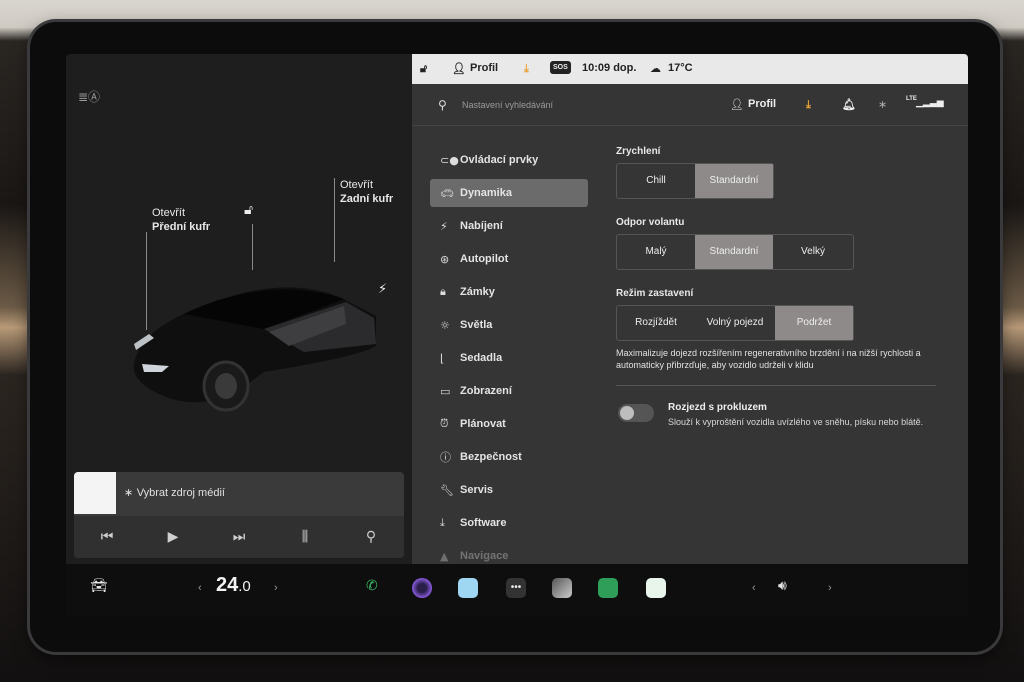  What do you see at coordinates (366, 192) in the screenshot?
I see `trunk-callout: Otevřít Zadní kufr` at bounding box center [366, 192].